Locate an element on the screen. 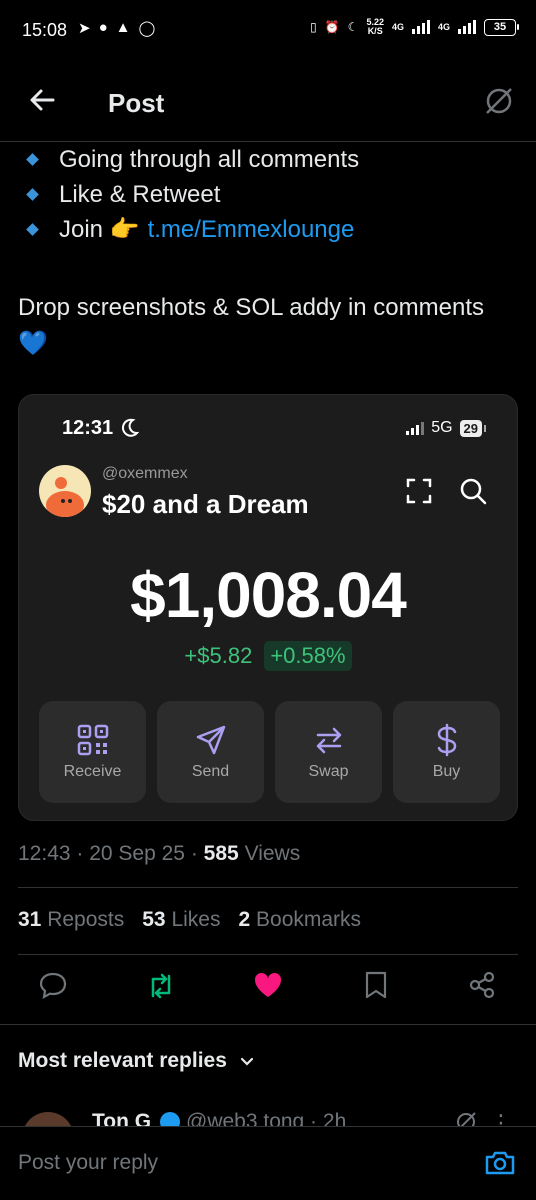  signal-1-icon is located at coordinates (420, 27).